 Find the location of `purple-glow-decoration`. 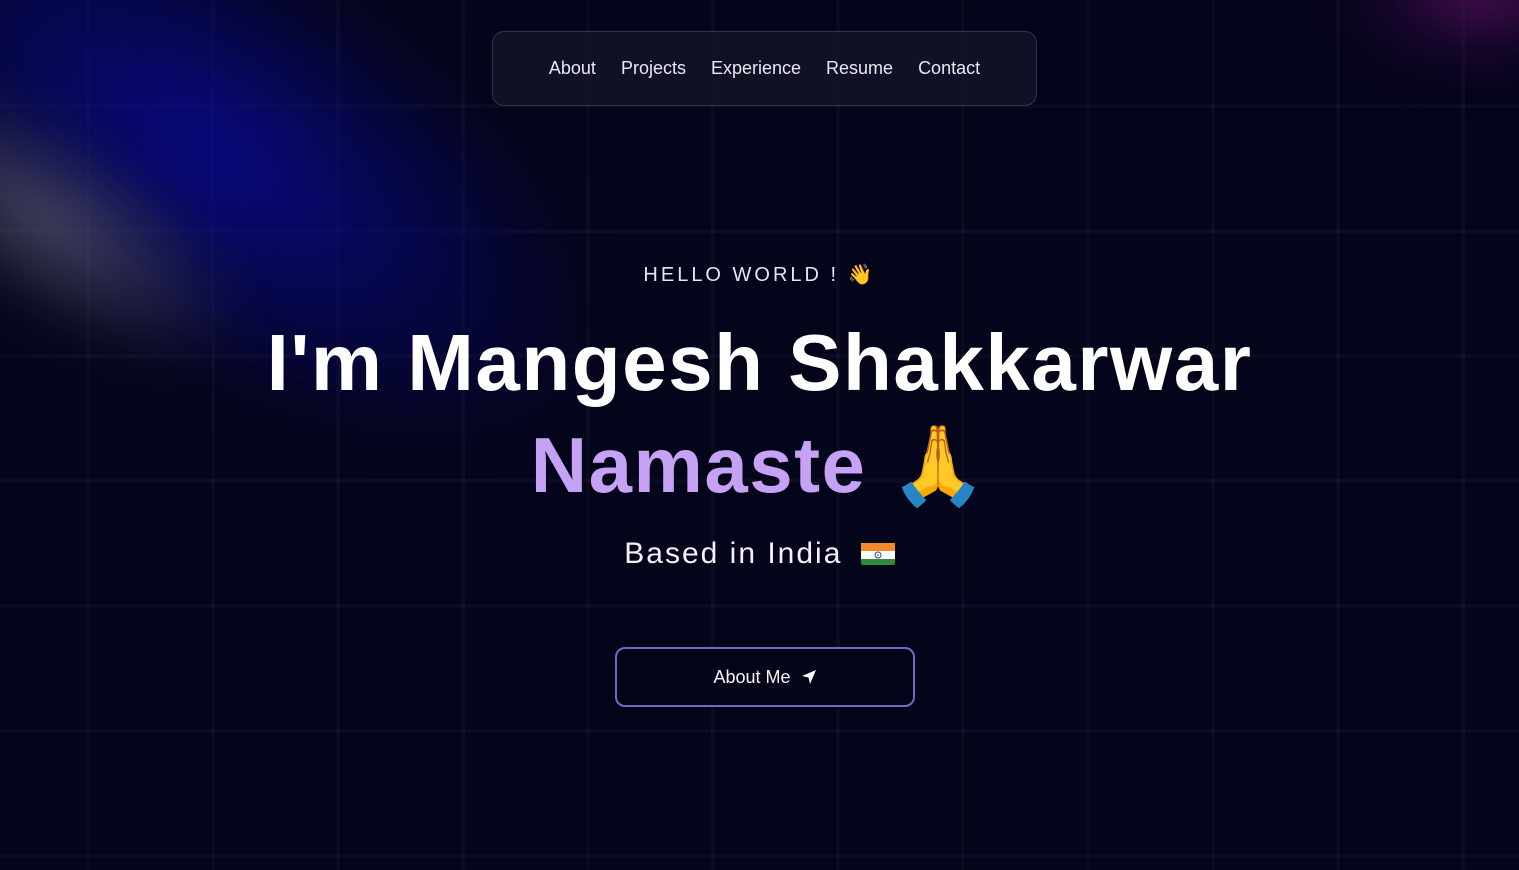

purple-glow-decoration is located at coordinates (1419, 45).